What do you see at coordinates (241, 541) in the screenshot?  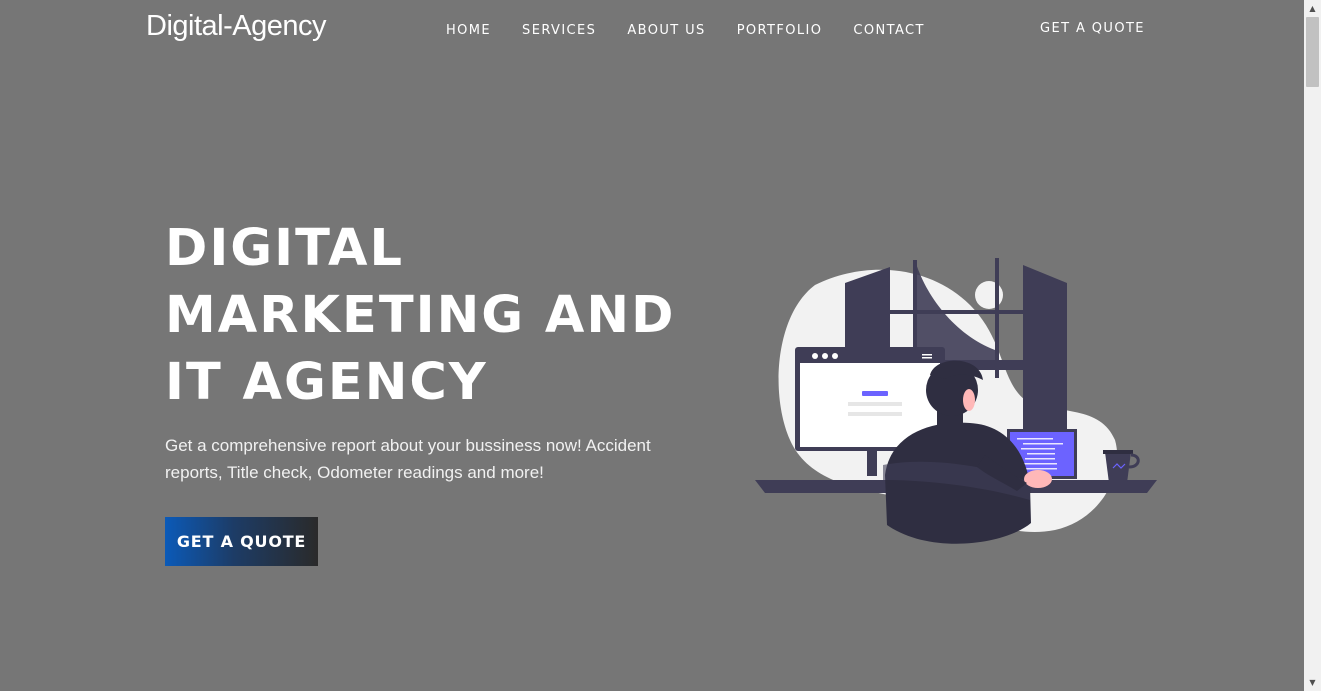 I see `get-quote-button: GET A QUOTE` at bounding box center [241, 541].